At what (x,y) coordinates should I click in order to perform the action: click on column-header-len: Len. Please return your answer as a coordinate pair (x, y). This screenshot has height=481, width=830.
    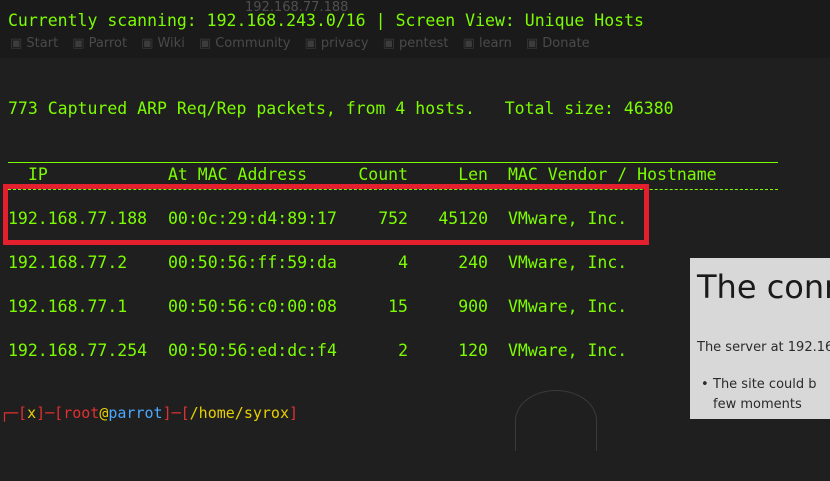
    Looking at the image, I should click on (473, 174).